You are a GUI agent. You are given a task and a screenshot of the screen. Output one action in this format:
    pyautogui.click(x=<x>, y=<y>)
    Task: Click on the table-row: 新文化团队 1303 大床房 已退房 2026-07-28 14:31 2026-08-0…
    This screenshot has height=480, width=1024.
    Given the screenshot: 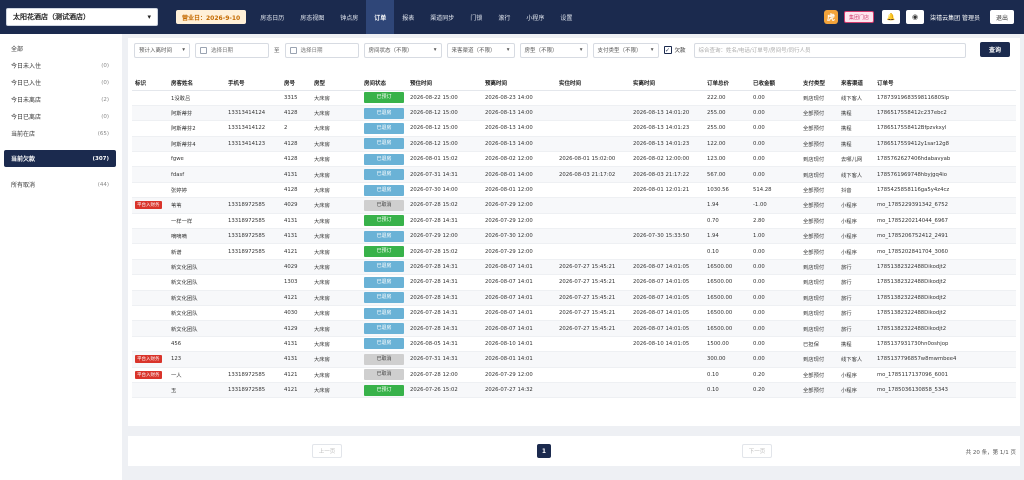 What is the action you would take?
    pyautogui.click(x=574, y=282)
    